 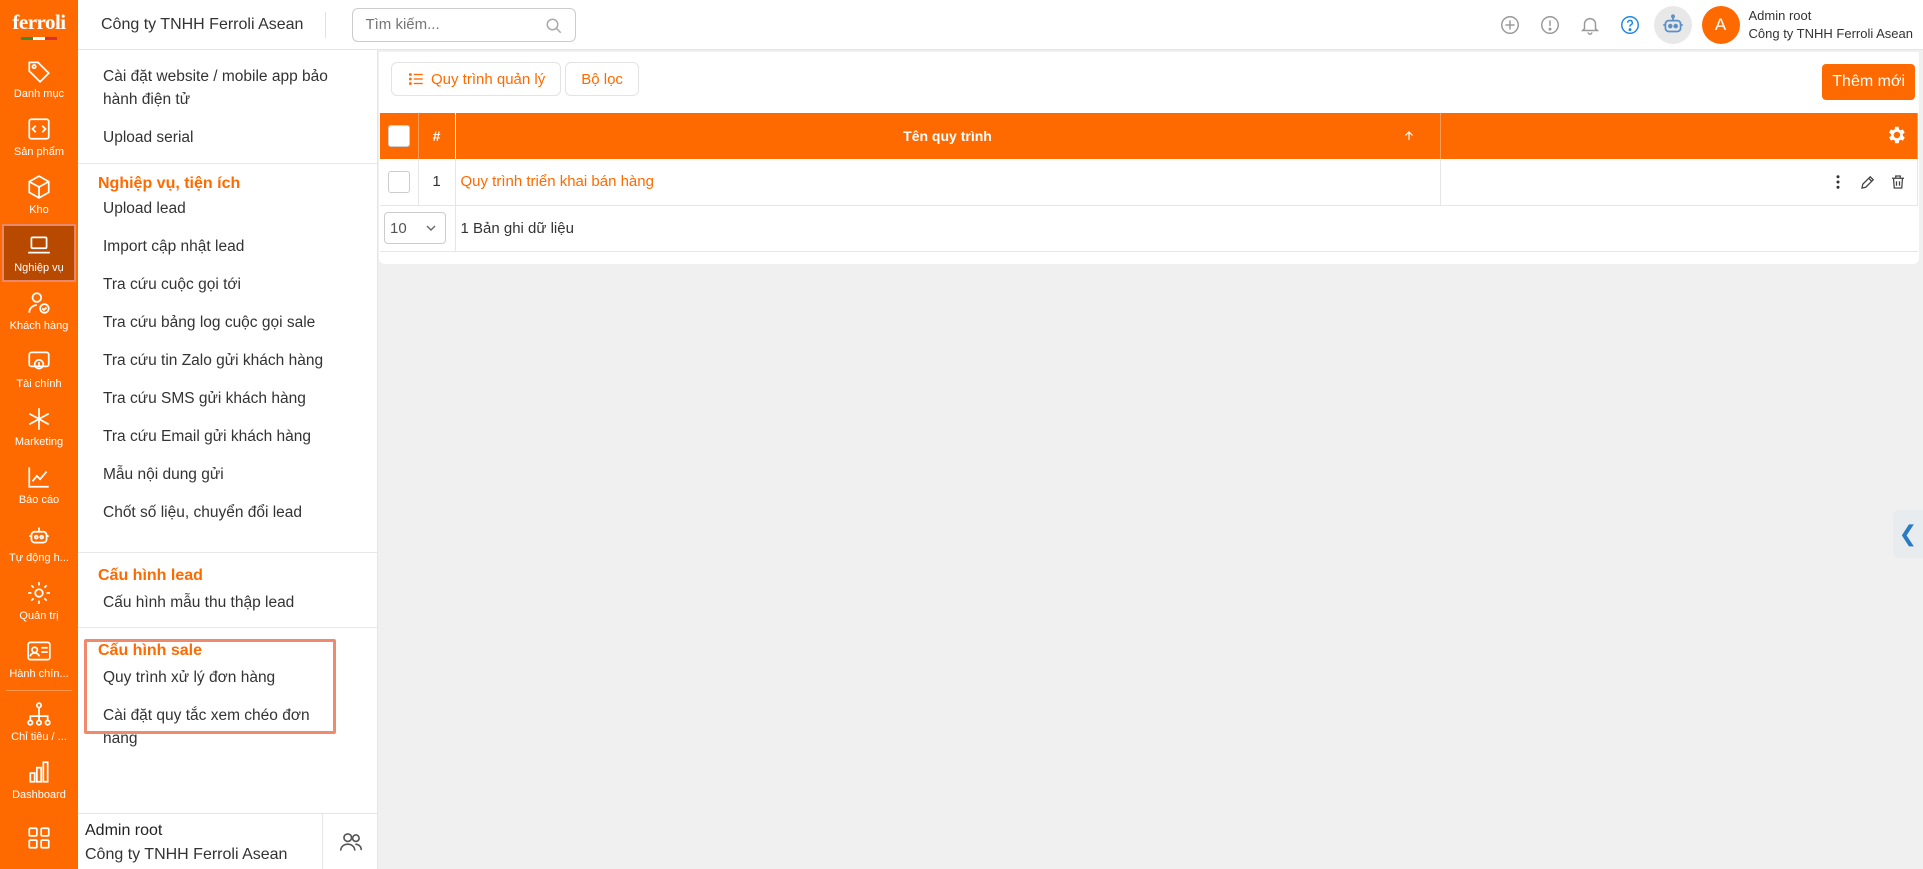 What do you see at coordinates (39, 384) in the screenshot?
I see `rail-item-label: Tài chính` at bounding box center [39, 384].